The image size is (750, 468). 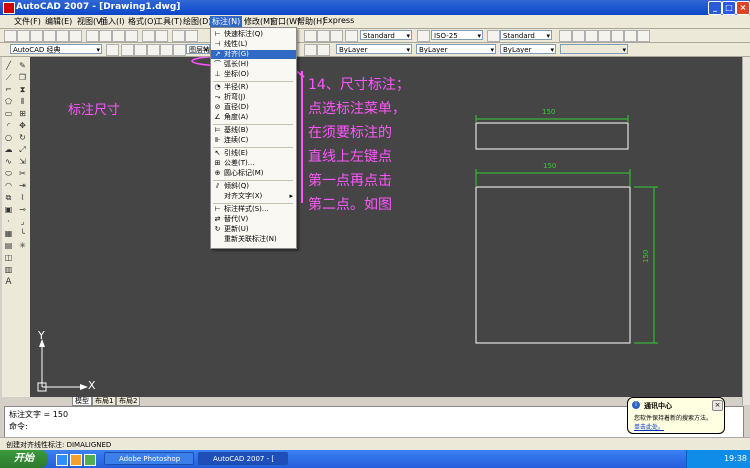 I want to click on menu-item: ⊕ 圆心标记(M), so click(x=253, y=173).